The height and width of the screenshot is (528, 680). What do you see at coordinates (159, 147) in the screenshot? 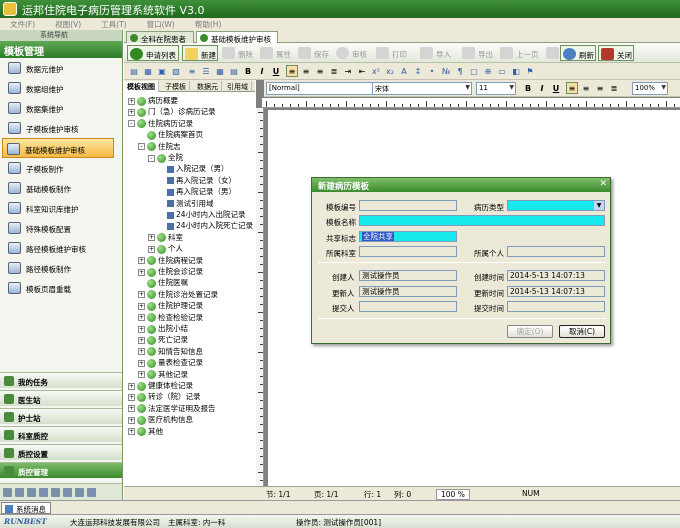
I see `tree-node: - 住院志` at bounding box center [159, 147].